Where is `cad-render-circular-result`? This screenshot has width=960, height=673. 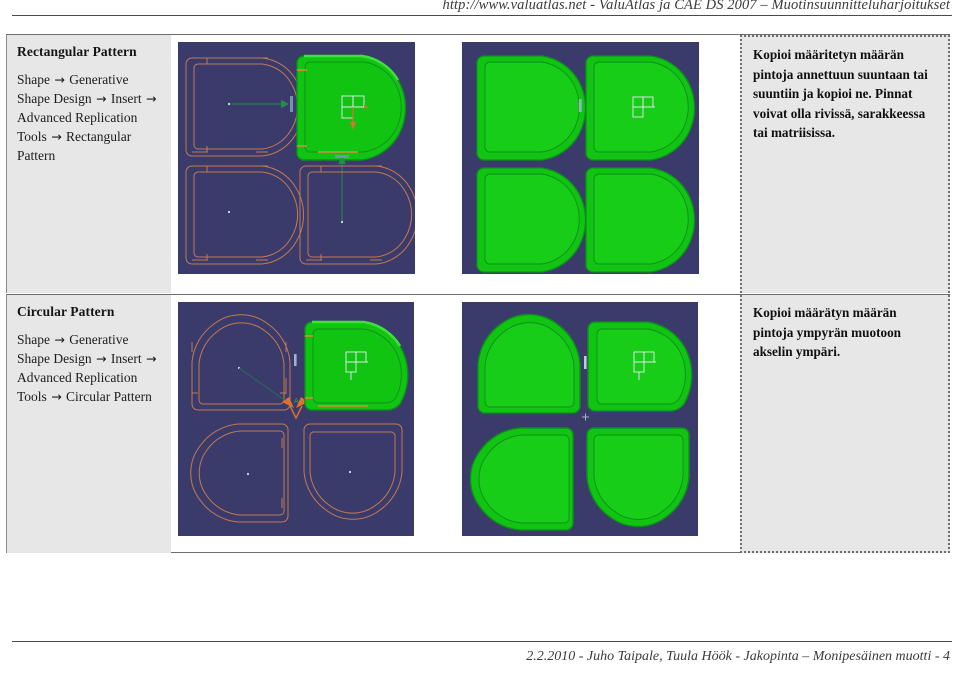
cad-render-circular-result is located at coordinates (580, 419).